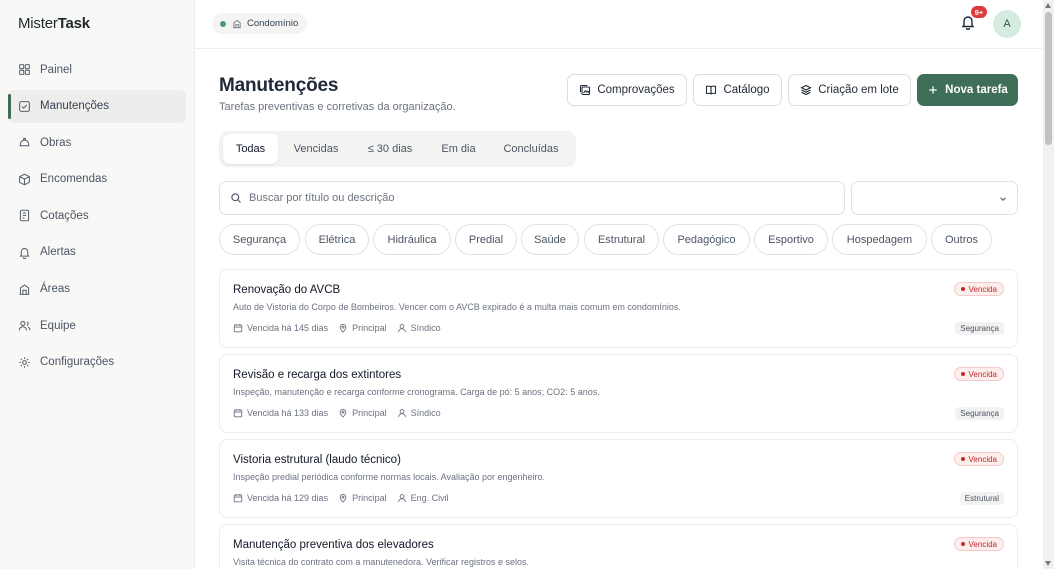 The height and width of the screenshot is (569, 1054). What do you see at coordinates (54, 23) in the screenshot?
I see `brand-logo: MisterTask` at bounding box center [54, 23].